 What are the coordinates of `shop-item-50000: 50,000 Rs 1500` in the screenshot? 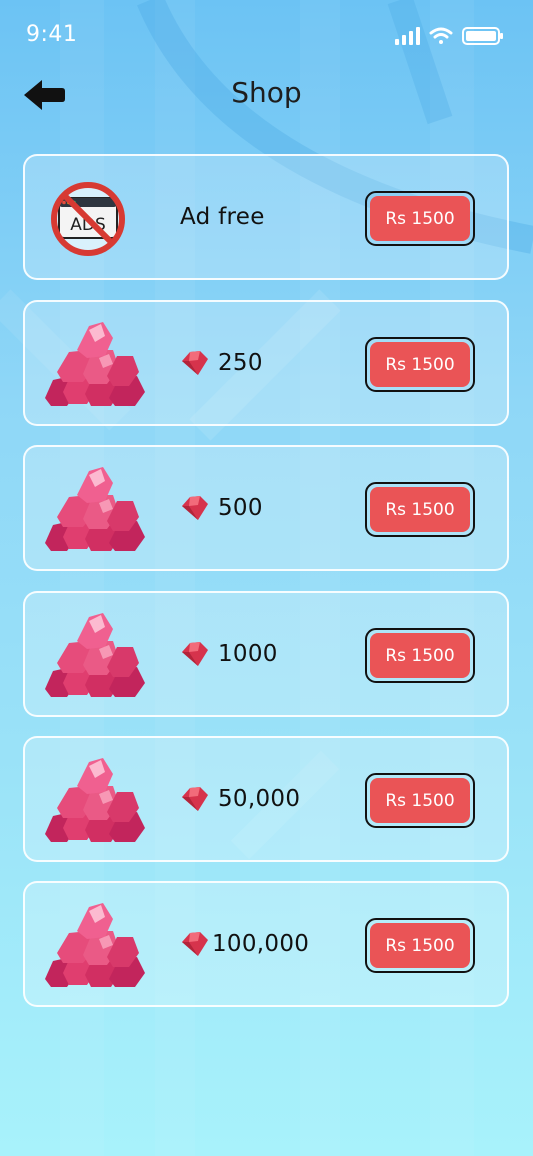 It's located at (266, 799).